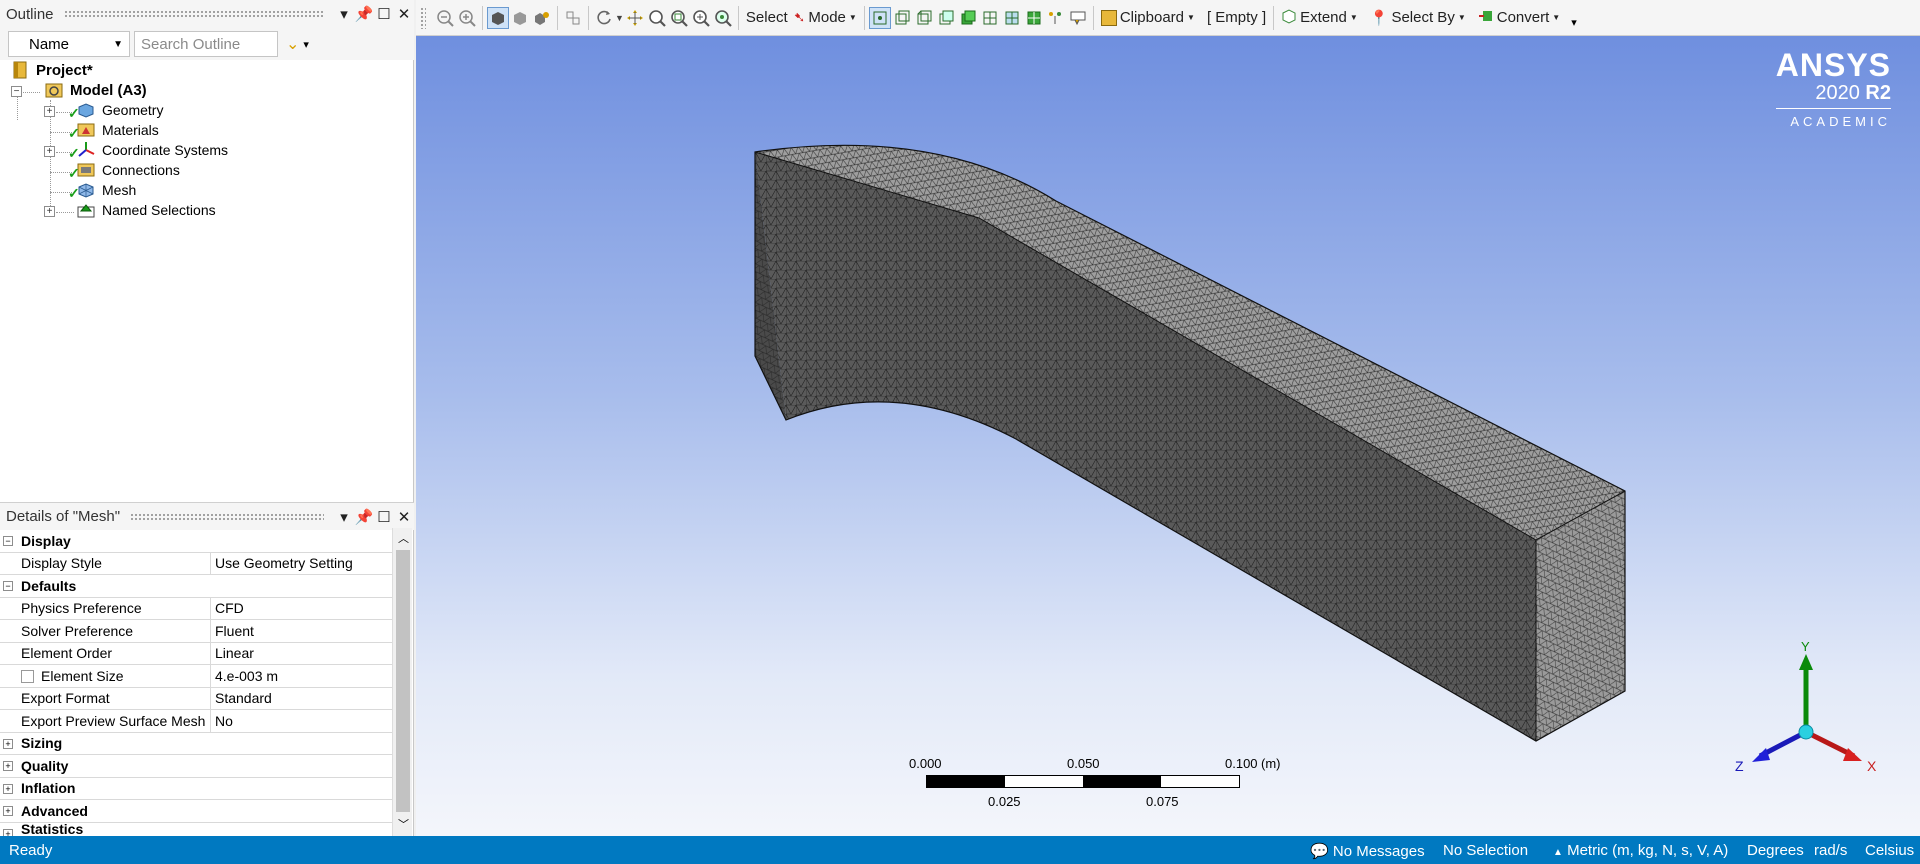 This screenshot has width=1920, height=864. I want to click on detail-value: CFD, so click(227, 608).